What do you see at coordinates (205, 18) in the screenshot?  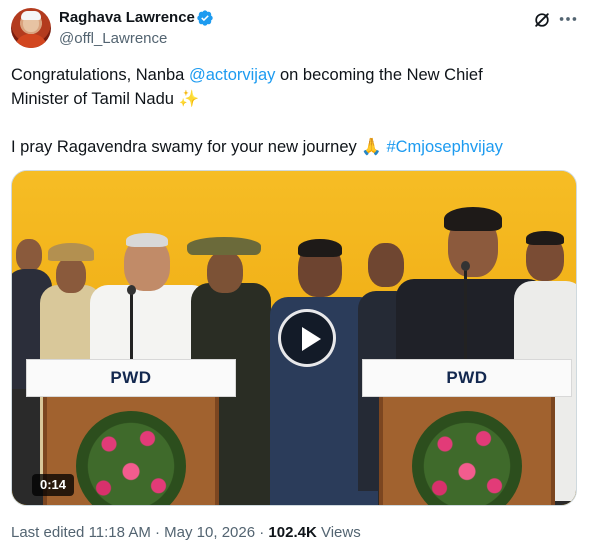 I see `verified-badge-icon` at bounding box center [205, 18].